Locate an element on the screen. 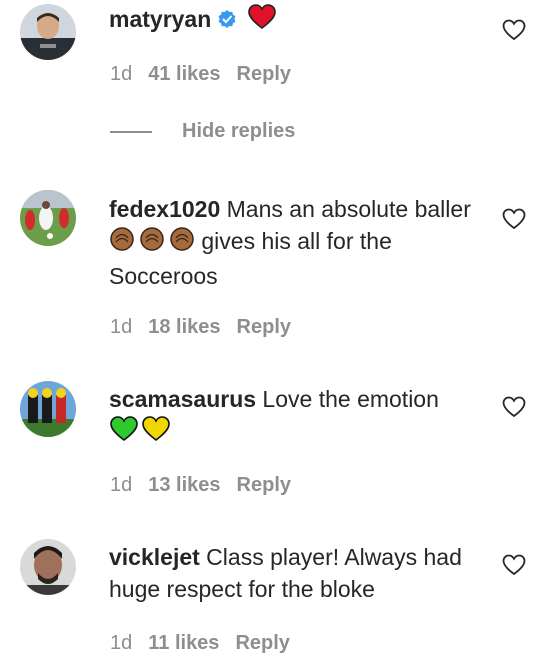 Image resolution: width=558 pixels, height=670 pixels. comment-meta: 1d 18 likes Reply is located at coordinates (200, 327).